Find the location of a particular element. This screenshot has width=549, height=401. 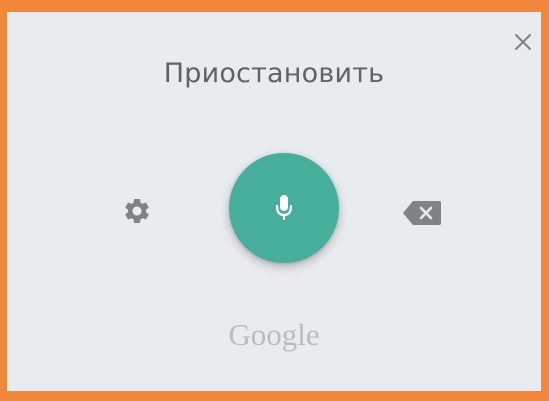

backspace-button is located at coordinates (422, 213).